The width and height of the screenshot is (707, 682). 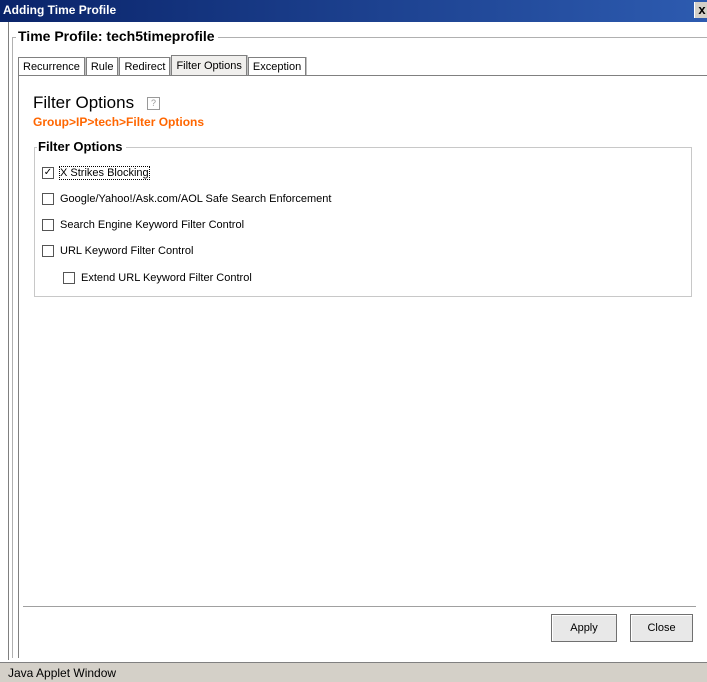 What do you see at coordinates (62, 673) in the screenshot?
I see `status-text: Java Applet Window` at bounding box center [62, 673].